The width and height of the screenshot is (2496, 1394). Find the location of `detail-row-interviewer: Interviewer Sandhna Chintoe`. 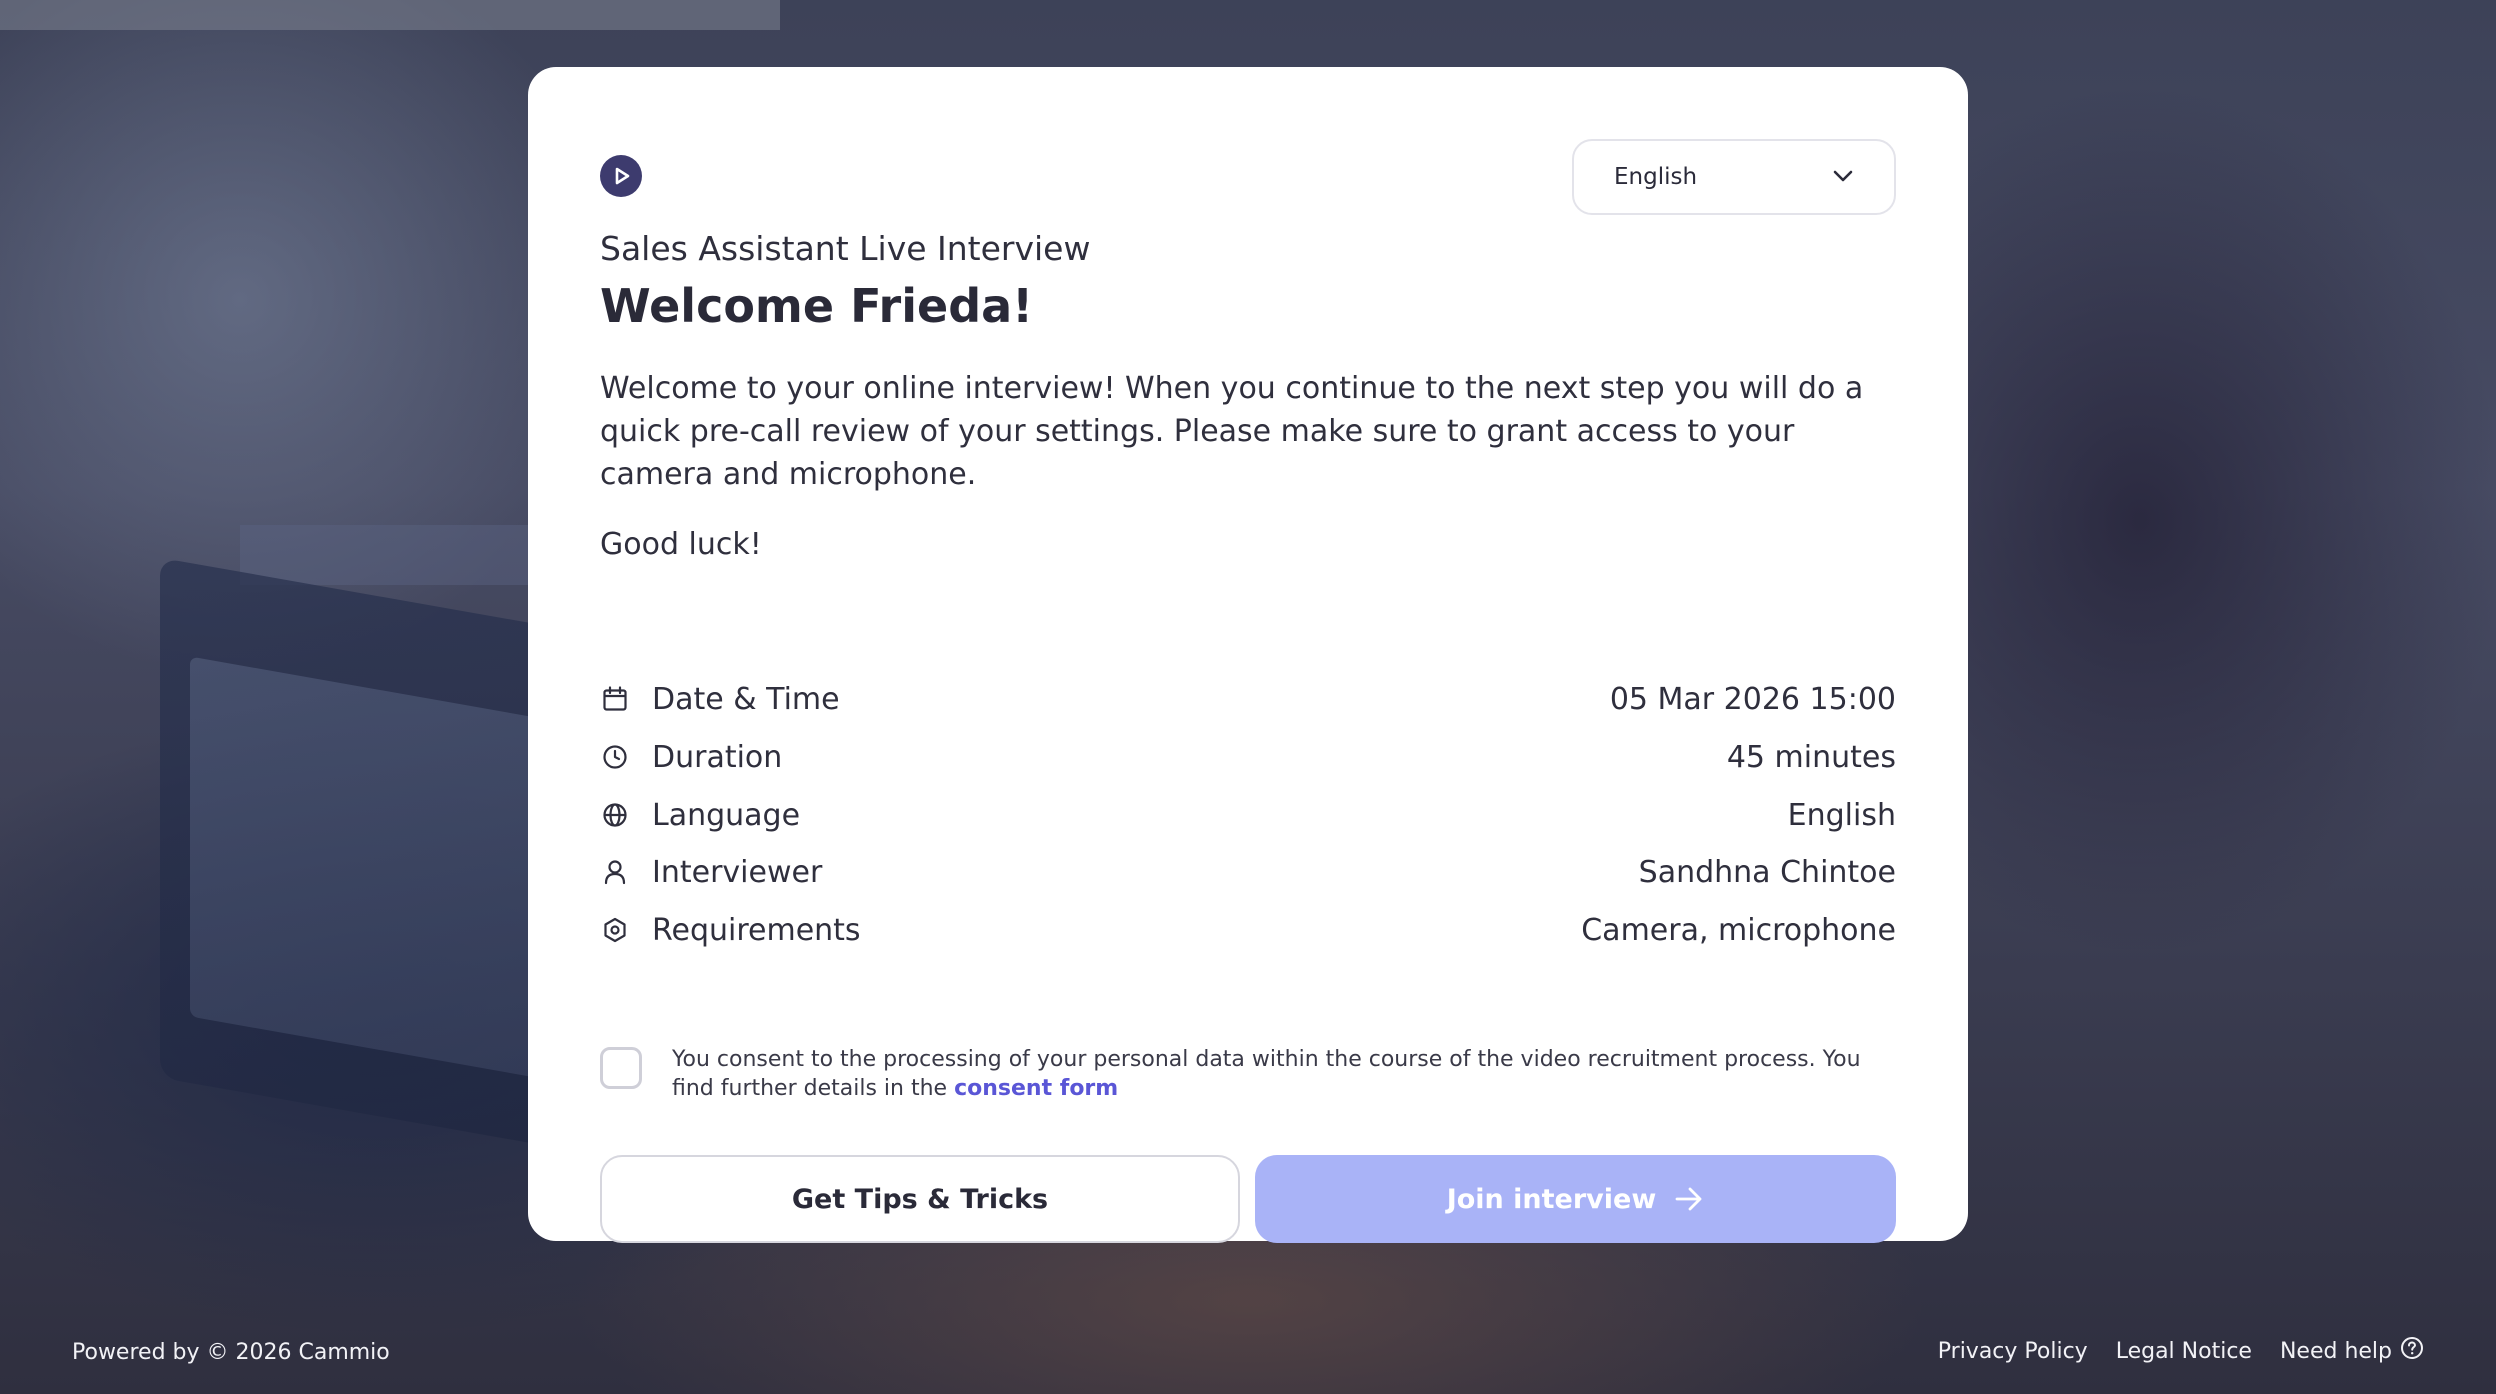

detail-row-interviewer: Interviewer Sandhna Chintoe is located at coordinates (1248, 872).